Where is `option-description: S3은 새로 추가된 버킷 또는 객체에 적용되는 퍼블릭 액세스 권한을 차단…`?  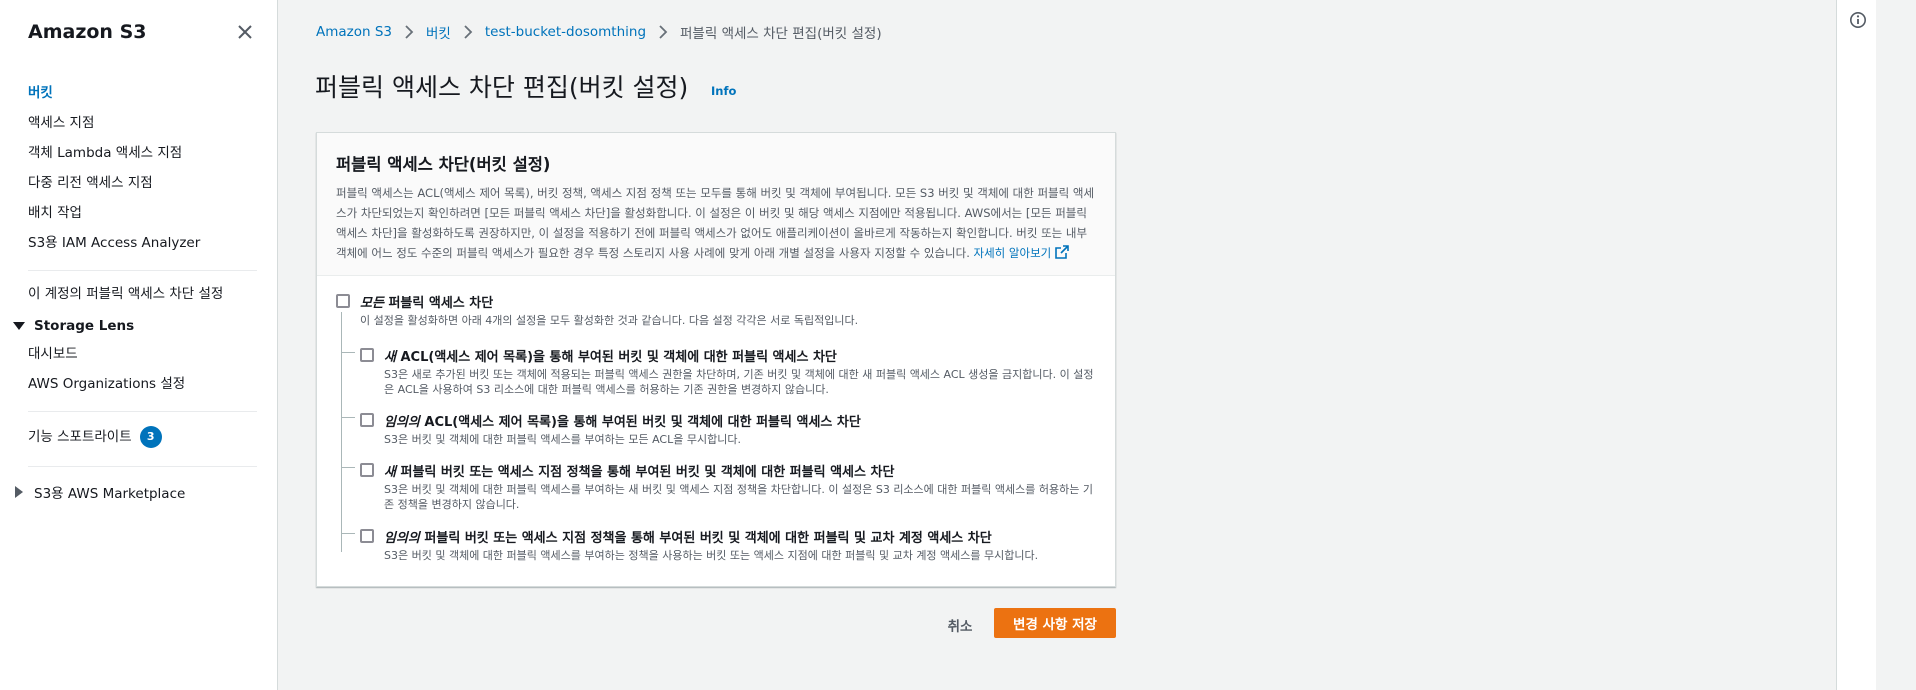
option-description: S3은 새로 추가된 버킷 또는 객체에 적용되는 퍼블릭 액세스 권한을 차단… is located at coordinates (739, 382).